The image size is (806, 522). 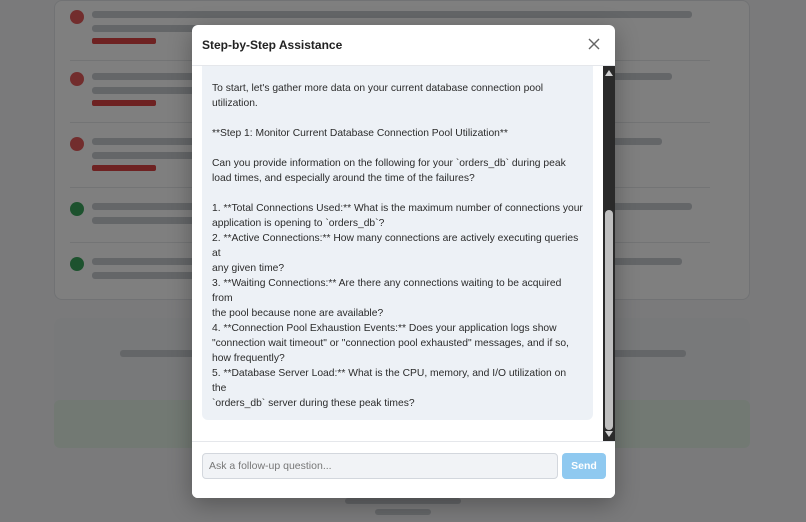 I want to click on scroll-up-arrow-icon, so click(x=609, y=73).